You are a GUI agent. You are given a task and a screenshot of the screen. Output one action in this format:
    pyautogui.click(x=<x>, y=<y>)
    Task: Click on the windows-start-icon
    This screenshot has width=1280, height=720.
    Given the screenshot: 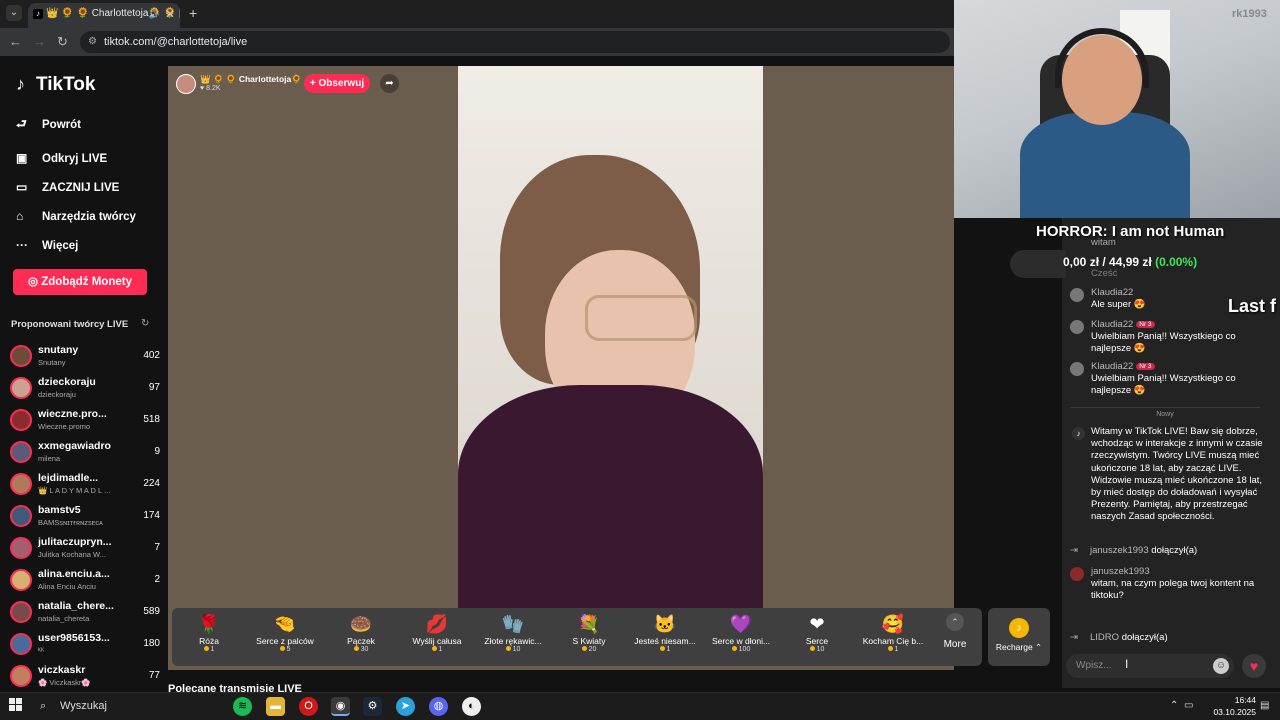 What is the action you would take?
    pyautogui.click(x=16, y=705)
    